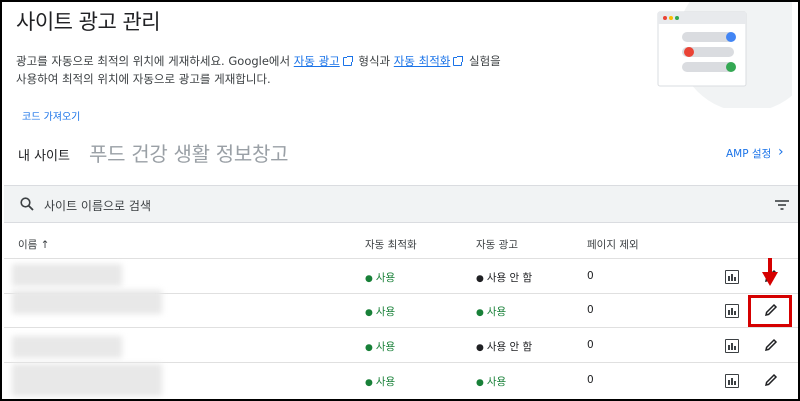  Describe the element at coordinates (770, 272) in the screenshot. I see `annotation-arrow-icon` at that location.